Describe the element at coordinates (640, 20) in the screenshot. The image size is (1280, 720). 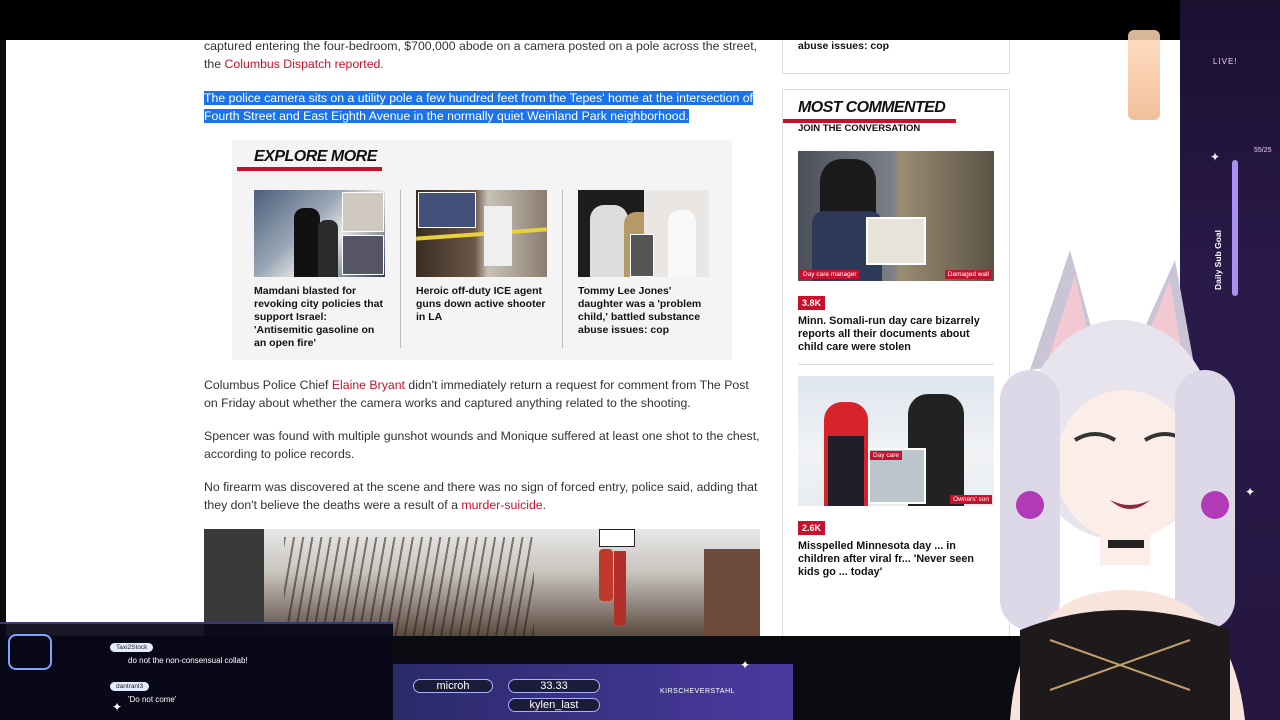
I see `top-black-bar` at that location.